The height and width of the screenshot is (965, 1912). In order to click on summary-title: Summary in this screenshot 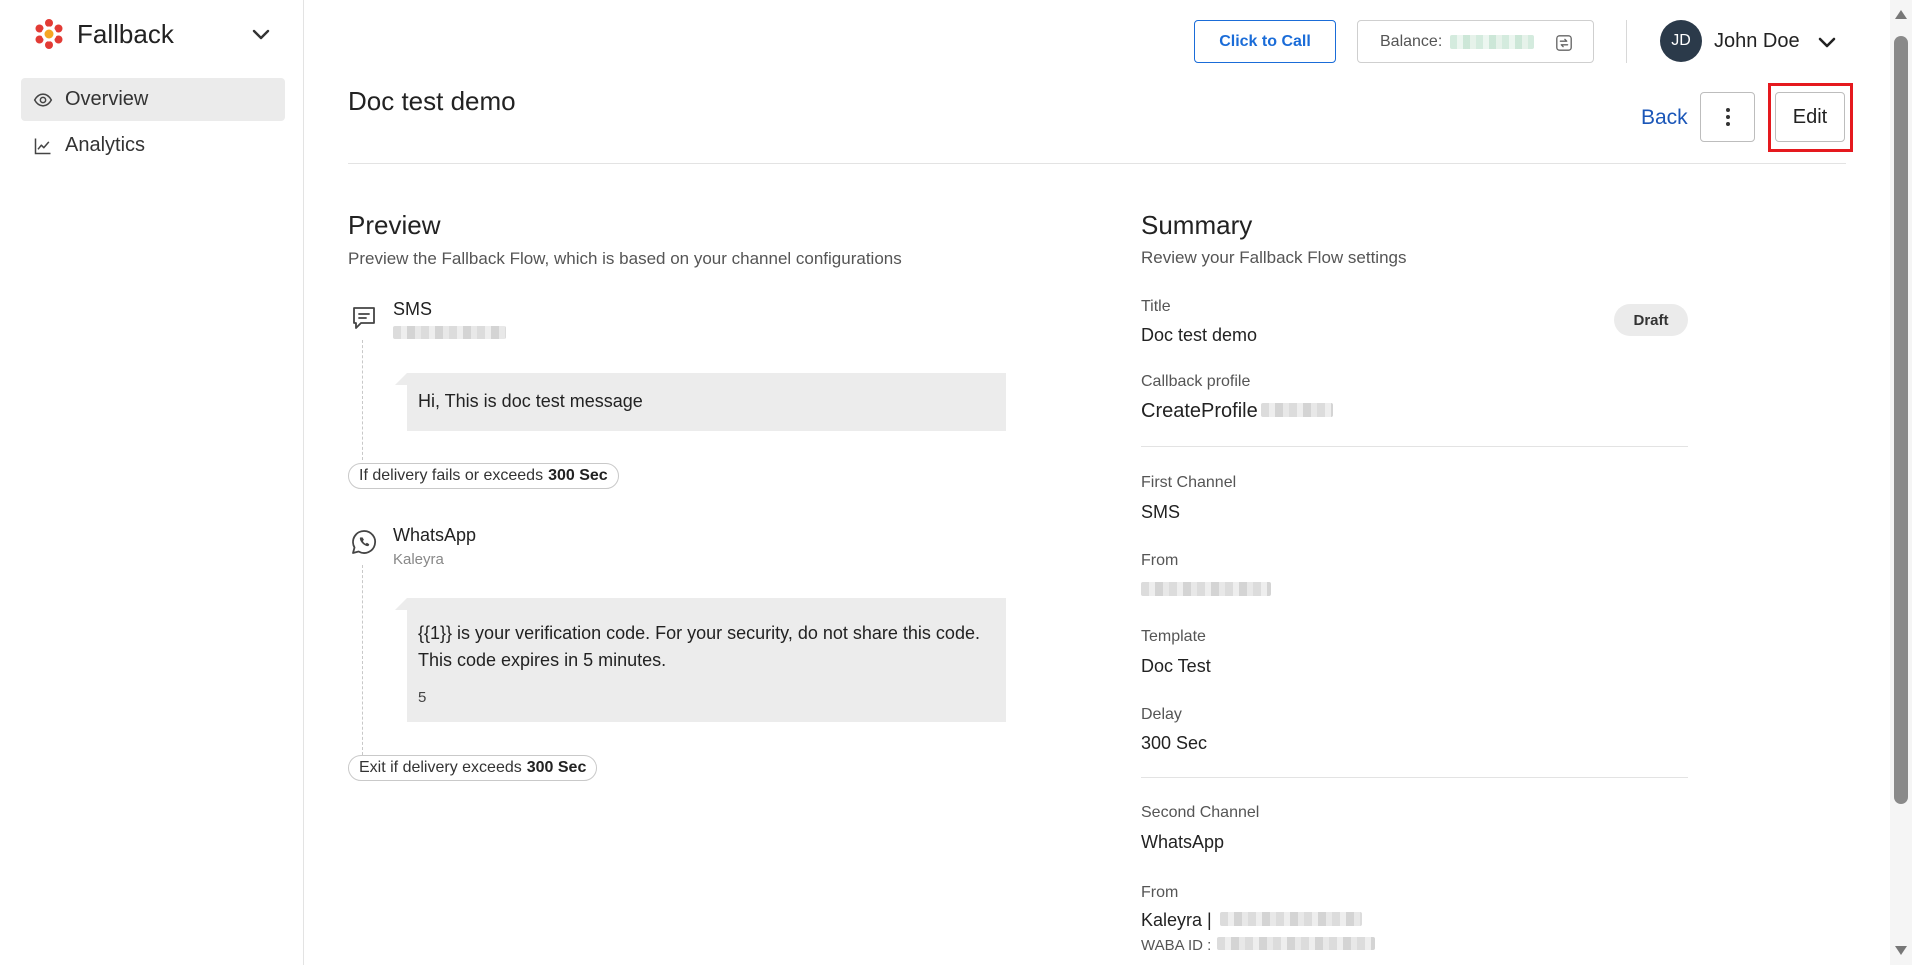, I will do `click(1197, 225)`.